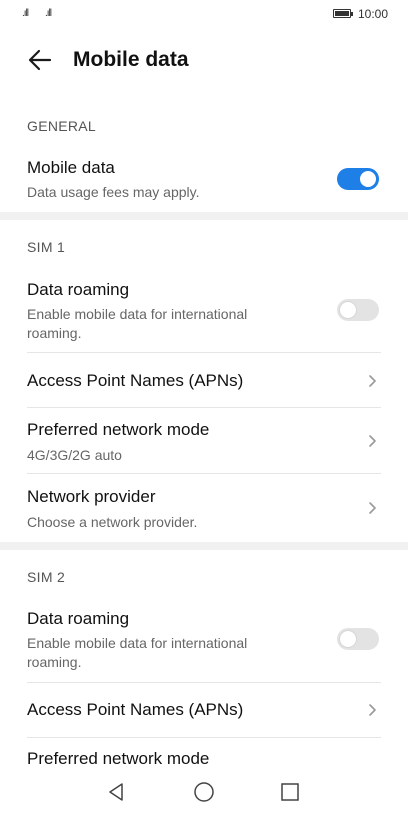 This screenshot has width=408, height=816. What do you see at coordinates (116, 792) in the screenshot?
I see `nav-back-icon` at bounding box center [116, 792].